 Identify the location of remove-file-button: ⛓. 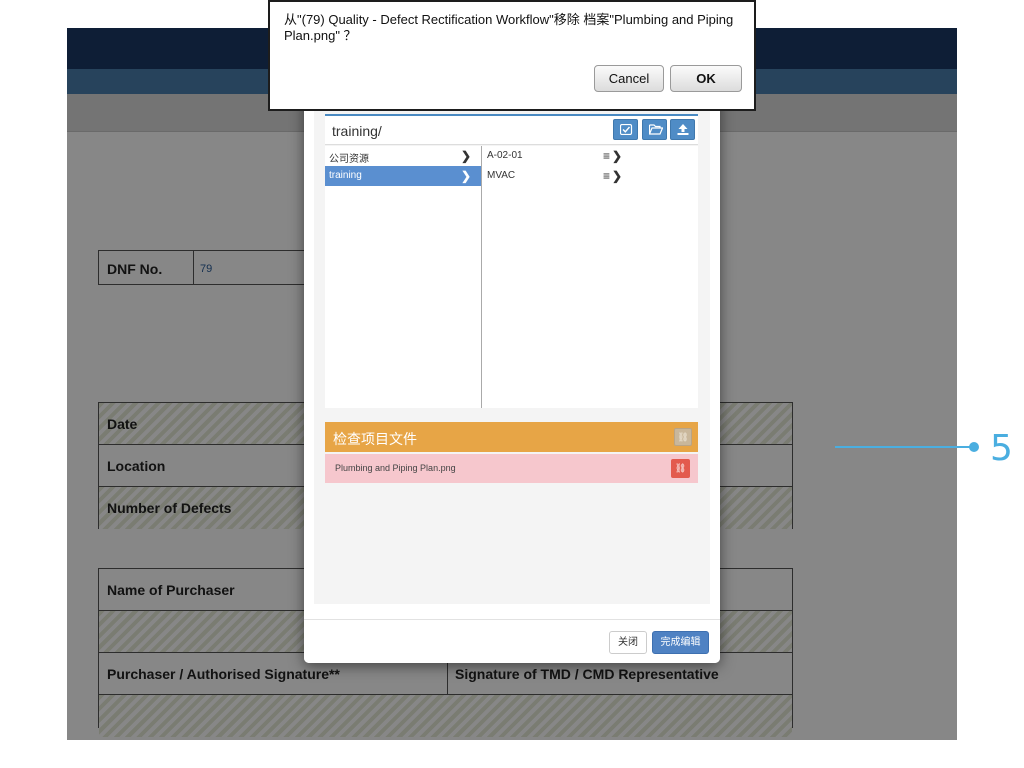
(680, 468).